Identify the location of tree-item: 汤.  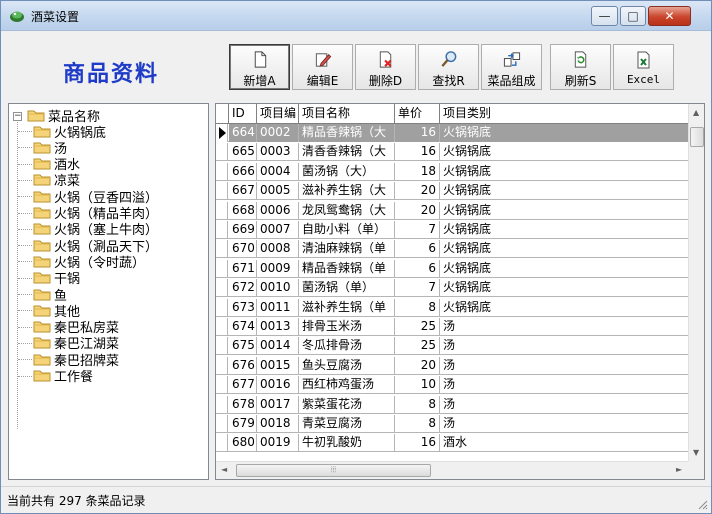
(50, 148).